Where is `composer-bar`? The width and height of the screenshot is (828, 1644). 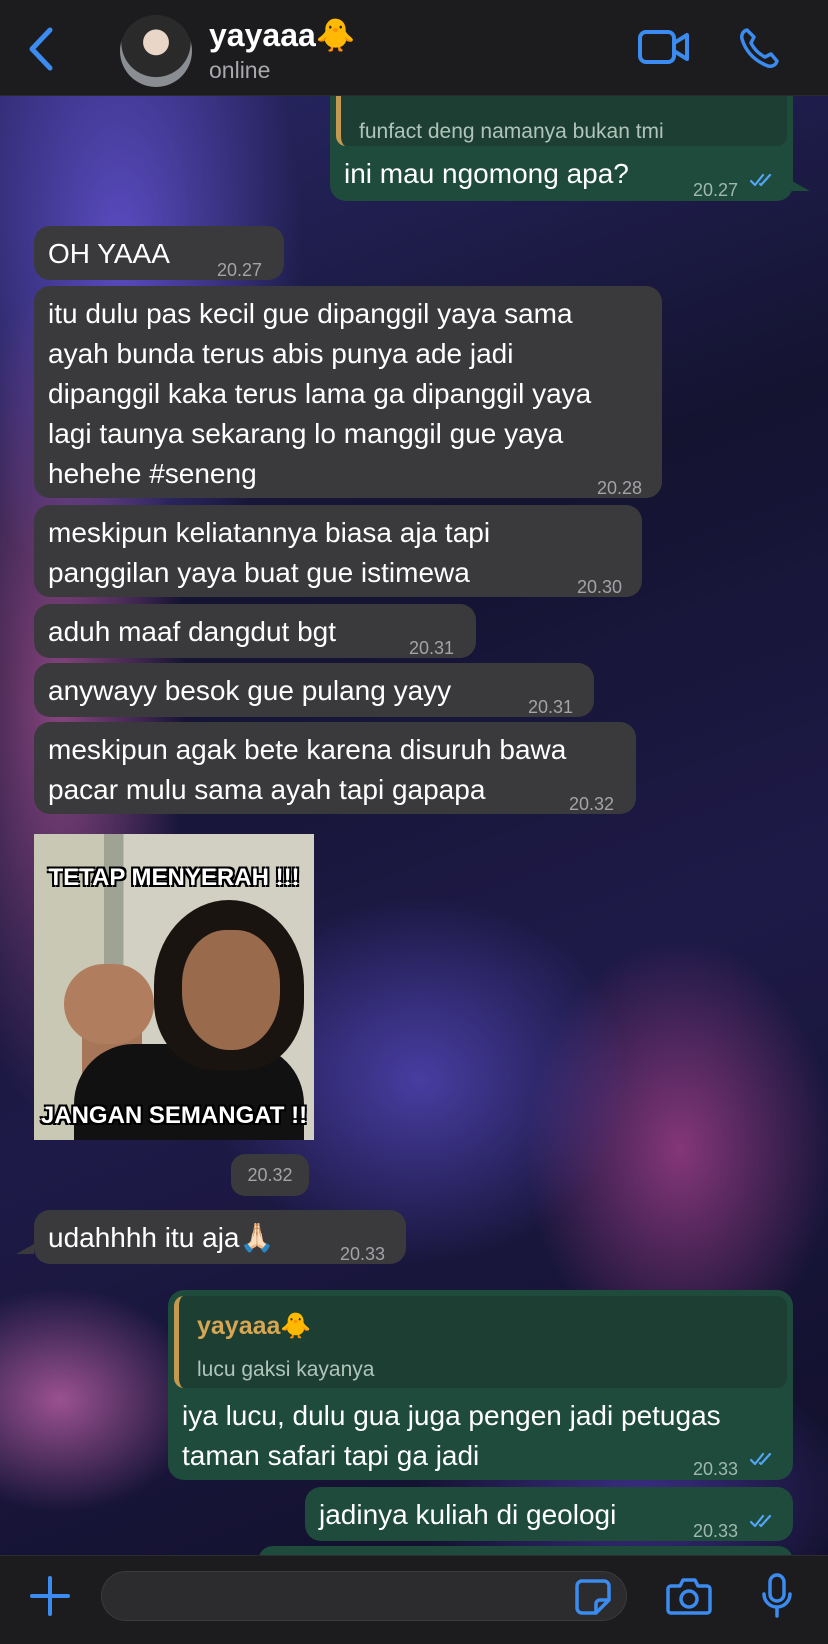
composer-bar is located at coordinates (414, 1599).